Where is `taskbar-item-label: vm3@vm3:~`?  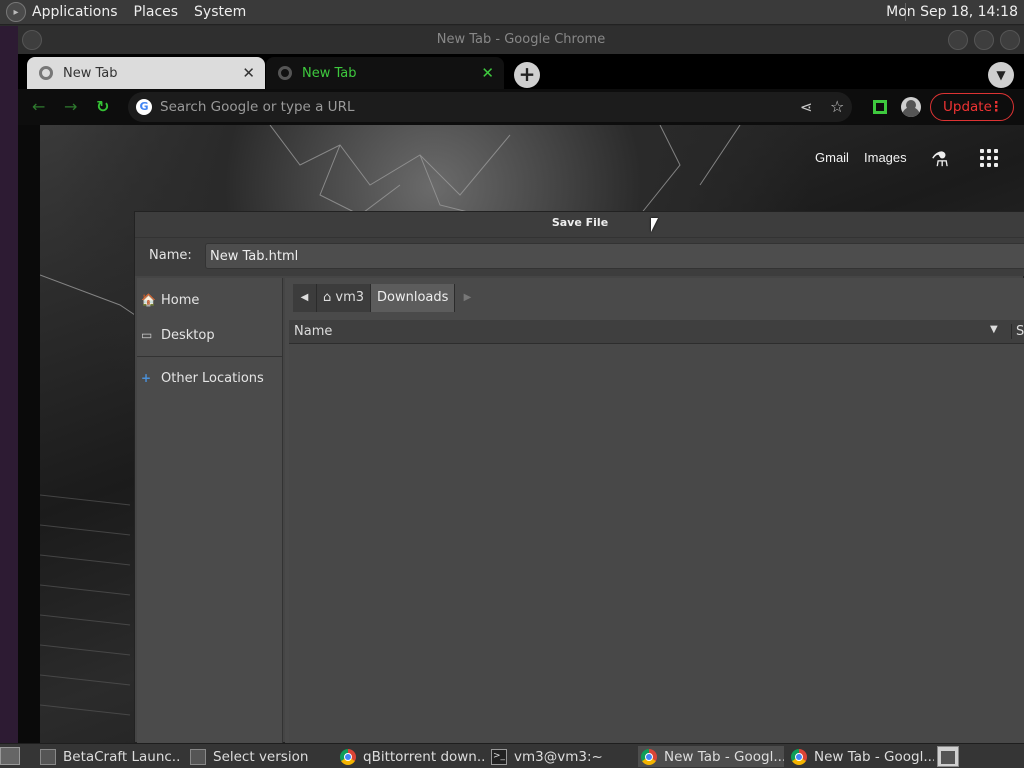
taskbar-item-label: vm3@vm3:~ is located at coordinates (558, 756).